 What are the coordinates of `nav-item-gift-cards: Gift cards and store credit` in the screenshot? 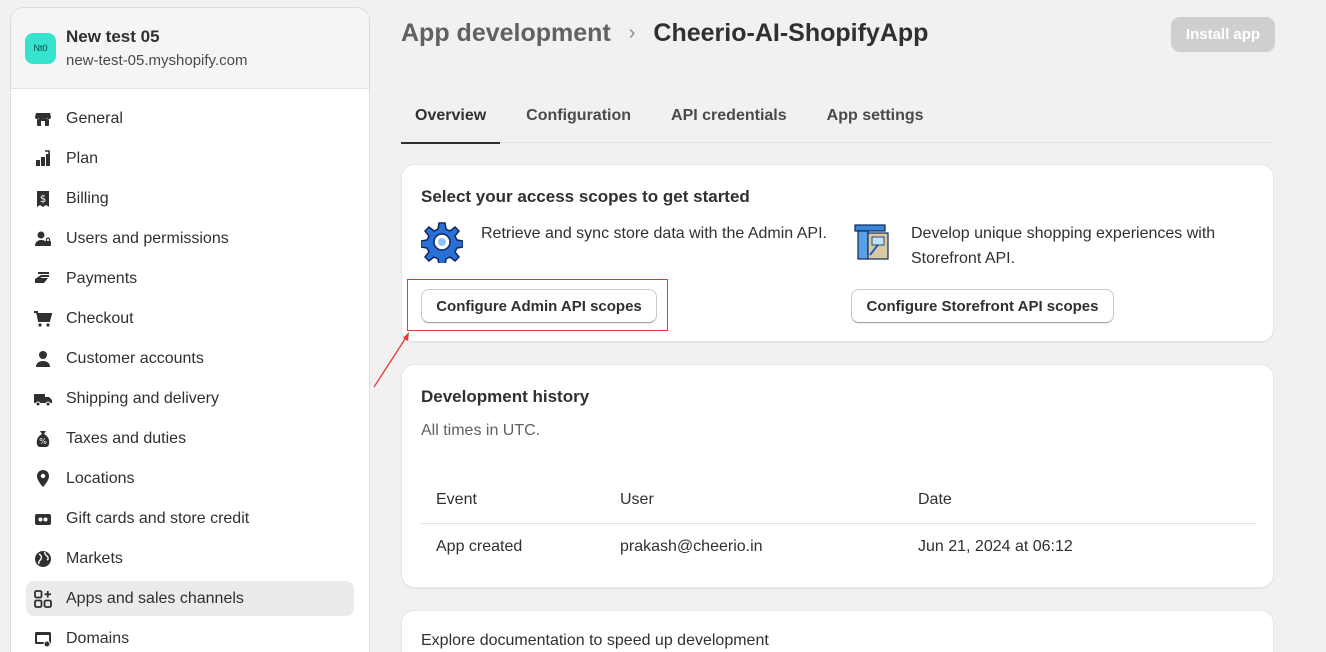 It's located at (190, 518).